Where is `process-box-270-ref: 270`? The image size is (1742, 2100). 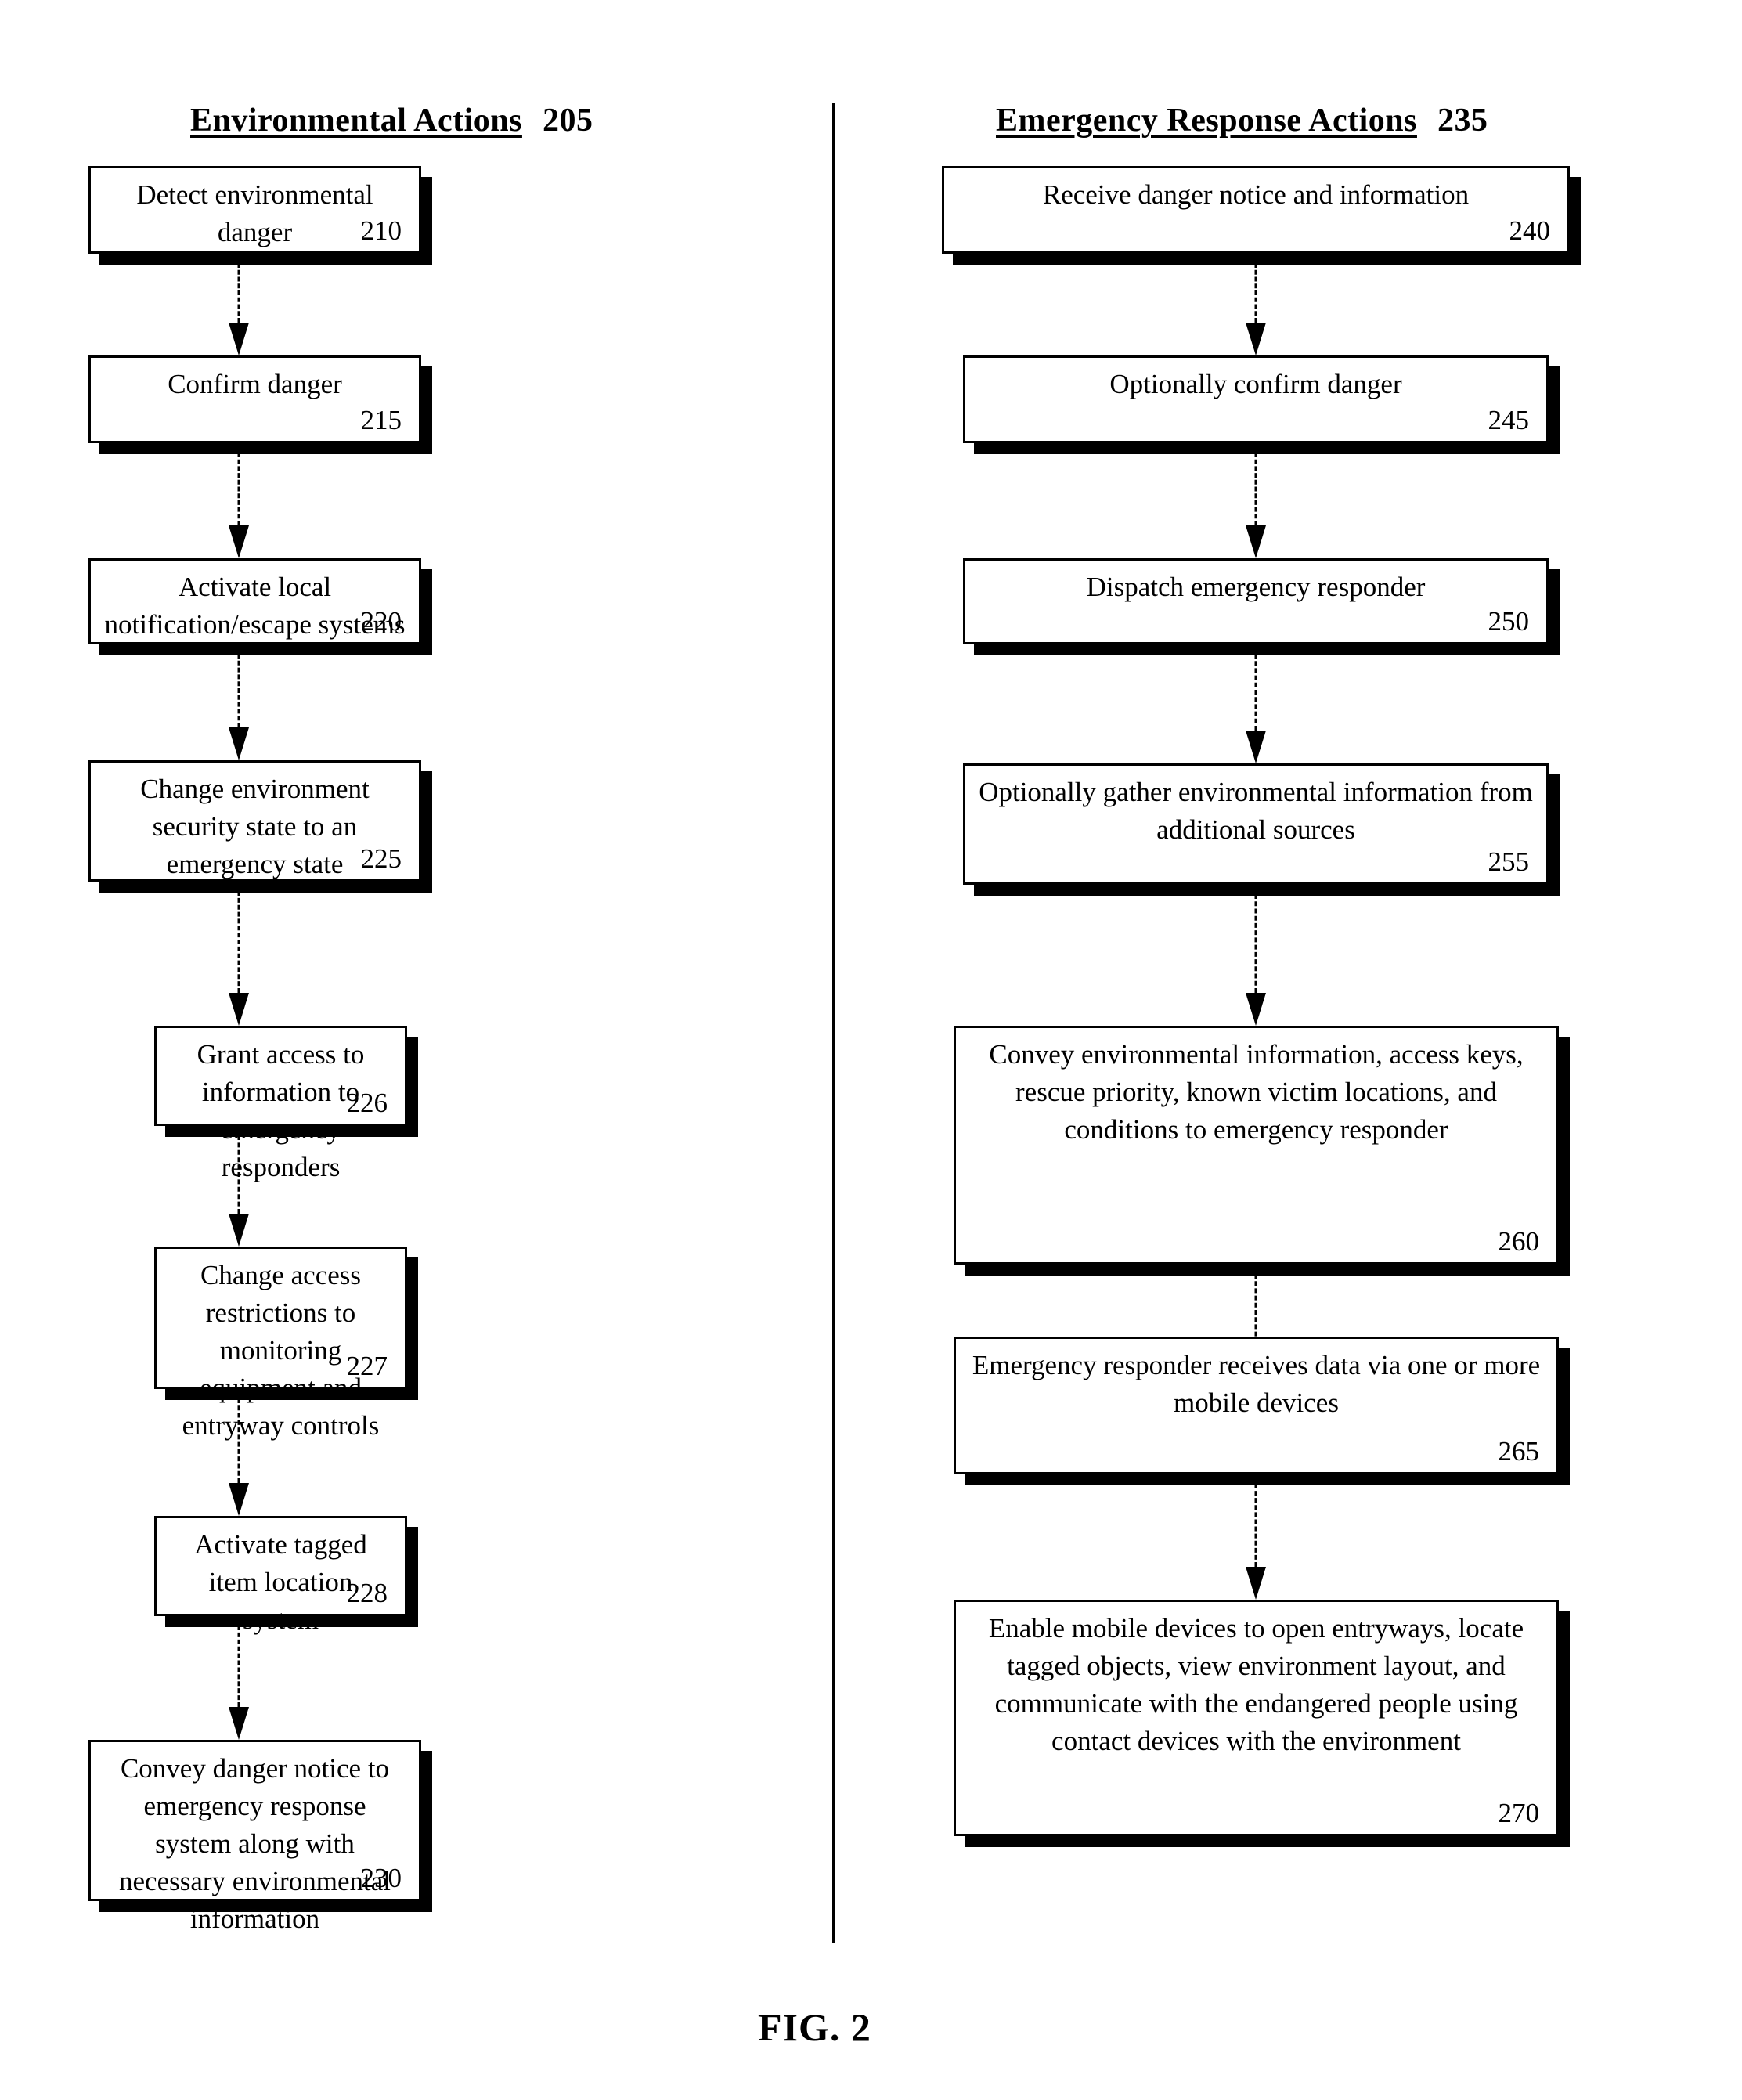 process-box-270-ref: 270 is located at coordinates (1519, 1813).